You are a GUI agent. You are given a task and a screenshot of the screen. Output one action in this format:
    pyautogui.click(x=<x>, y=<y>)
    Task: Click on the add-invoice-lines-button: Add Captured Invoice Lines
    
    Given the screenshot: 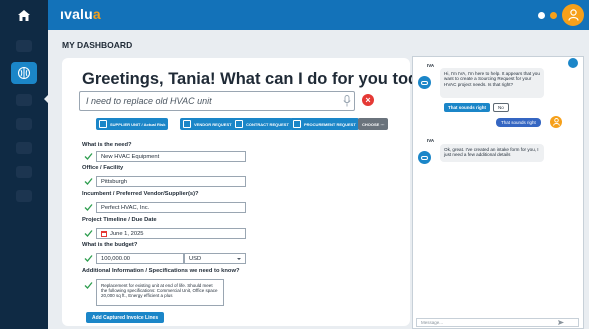 What is the action you would take?
    pyautogui.click(x=125, y=317)
    